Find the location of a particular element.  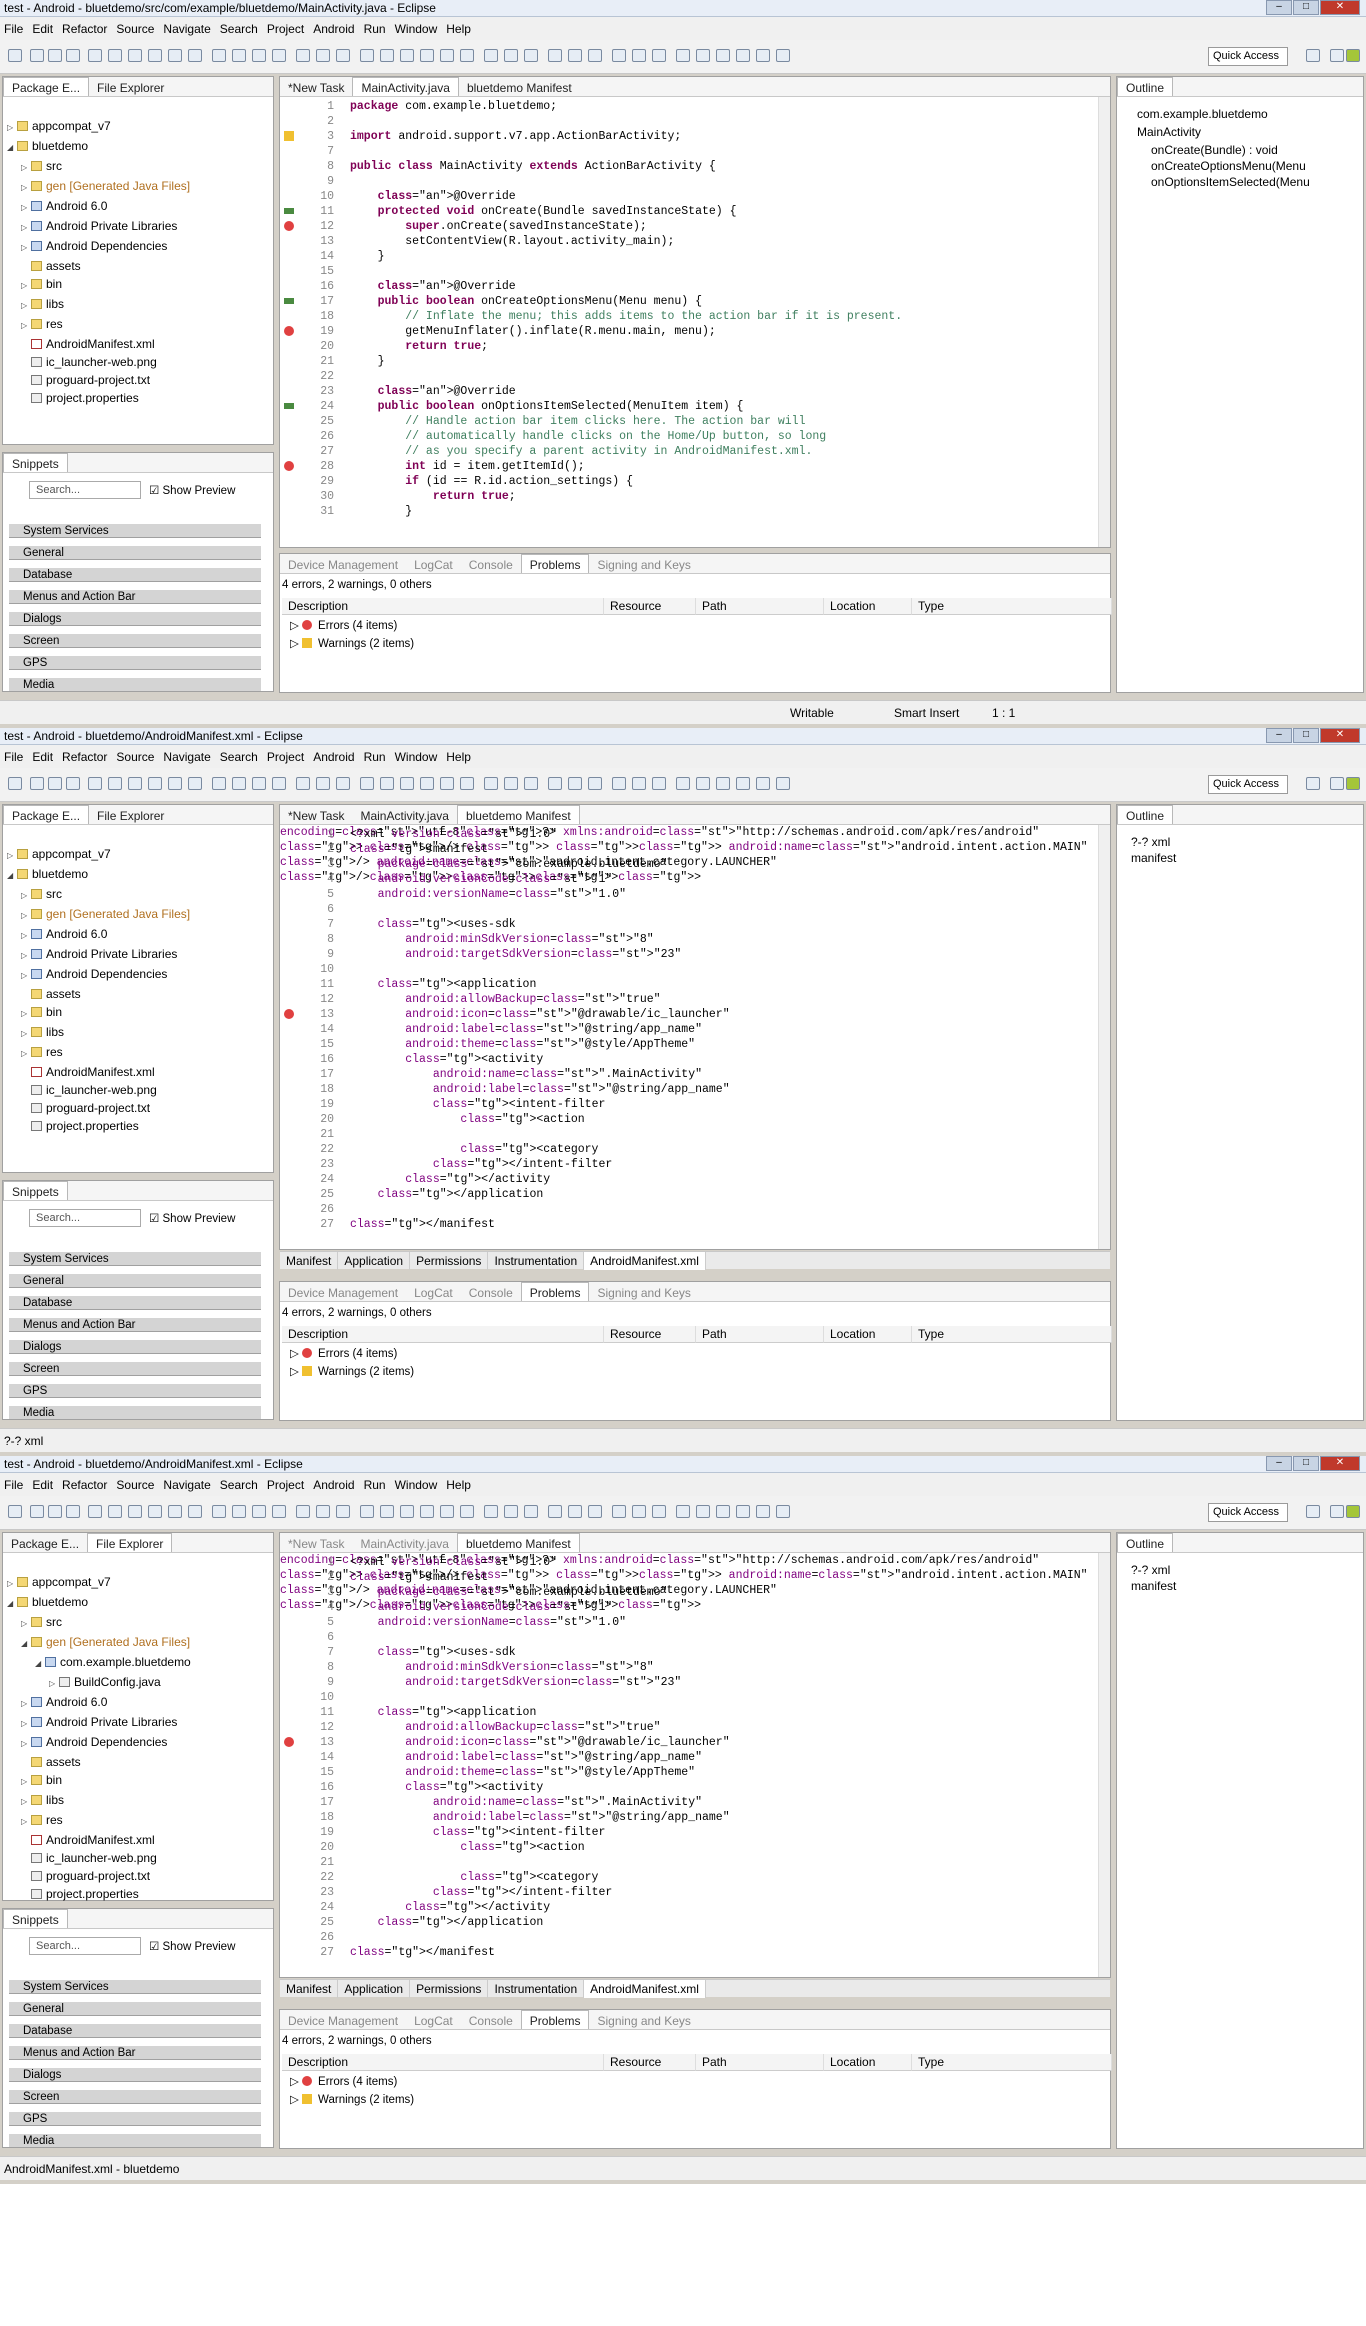

tree-item: ▷ Android Dependencies is located at coordinates (99, 1743).